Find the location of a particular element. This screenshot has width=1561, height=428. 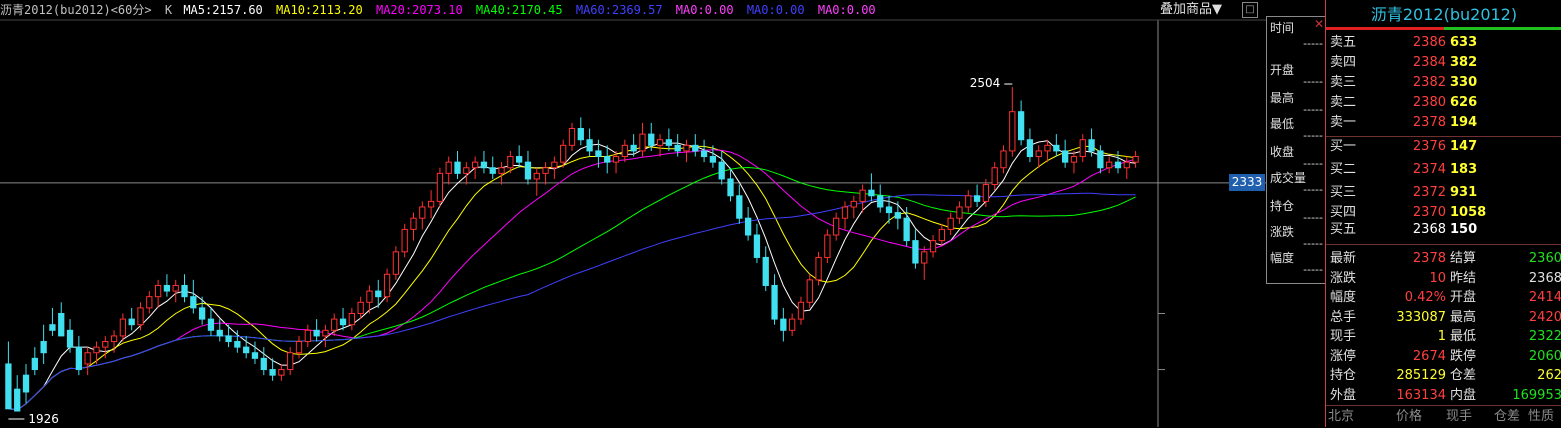

close-icon: ✕ is located at coordinates (1319, 24).